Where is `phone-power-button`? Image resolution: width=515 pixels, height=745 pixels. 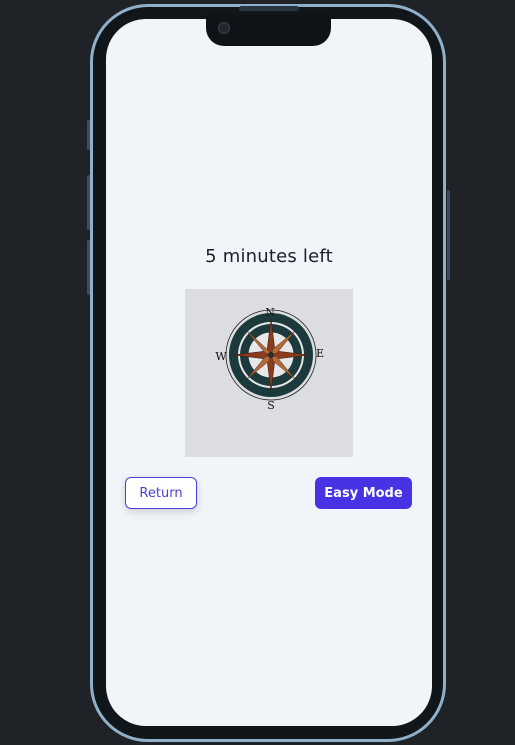 phone-power-button is located at coordinates (448, 235).